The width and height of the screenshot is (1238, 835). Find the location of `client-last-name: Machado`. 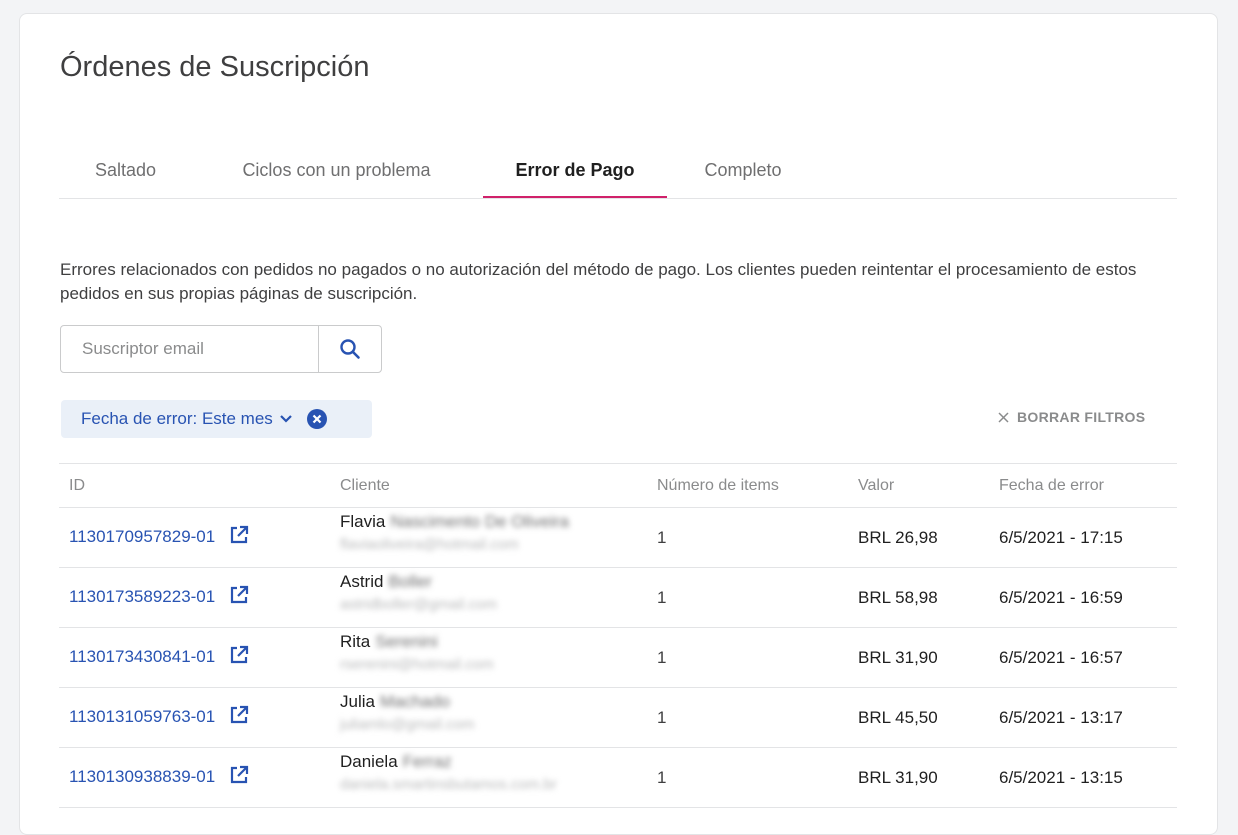

client-last-name: Machado is located at coordinates (414, 701).